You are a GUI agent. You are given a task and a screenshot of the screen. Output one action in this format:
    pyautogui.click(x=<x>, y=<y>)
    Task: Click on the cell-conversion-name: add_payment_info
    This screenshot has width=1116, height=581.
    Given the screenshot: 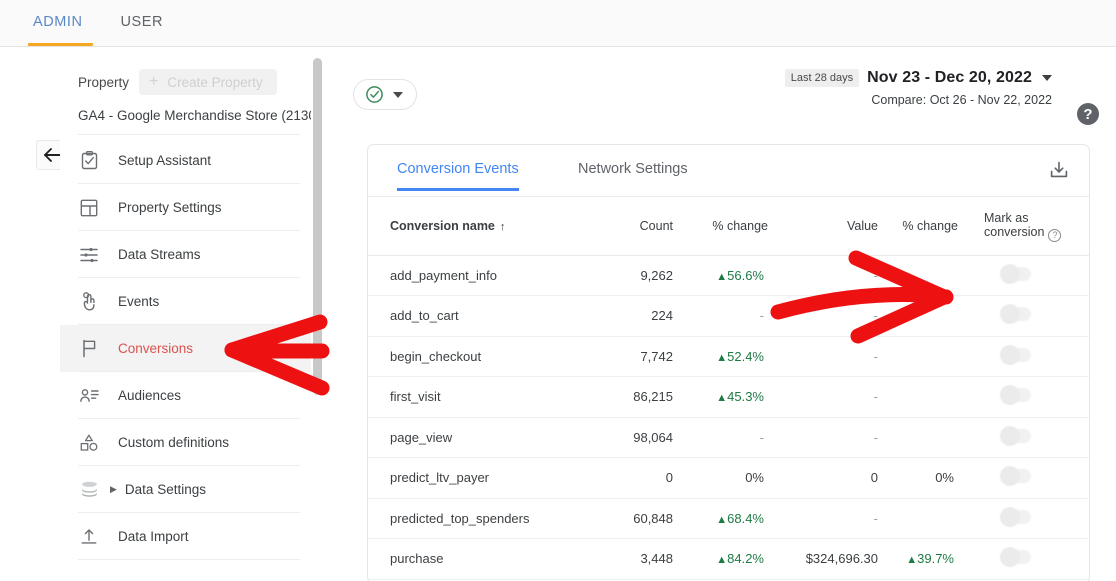 What is the action you would take?
    pyautogui.click(x=475, y=275)
    